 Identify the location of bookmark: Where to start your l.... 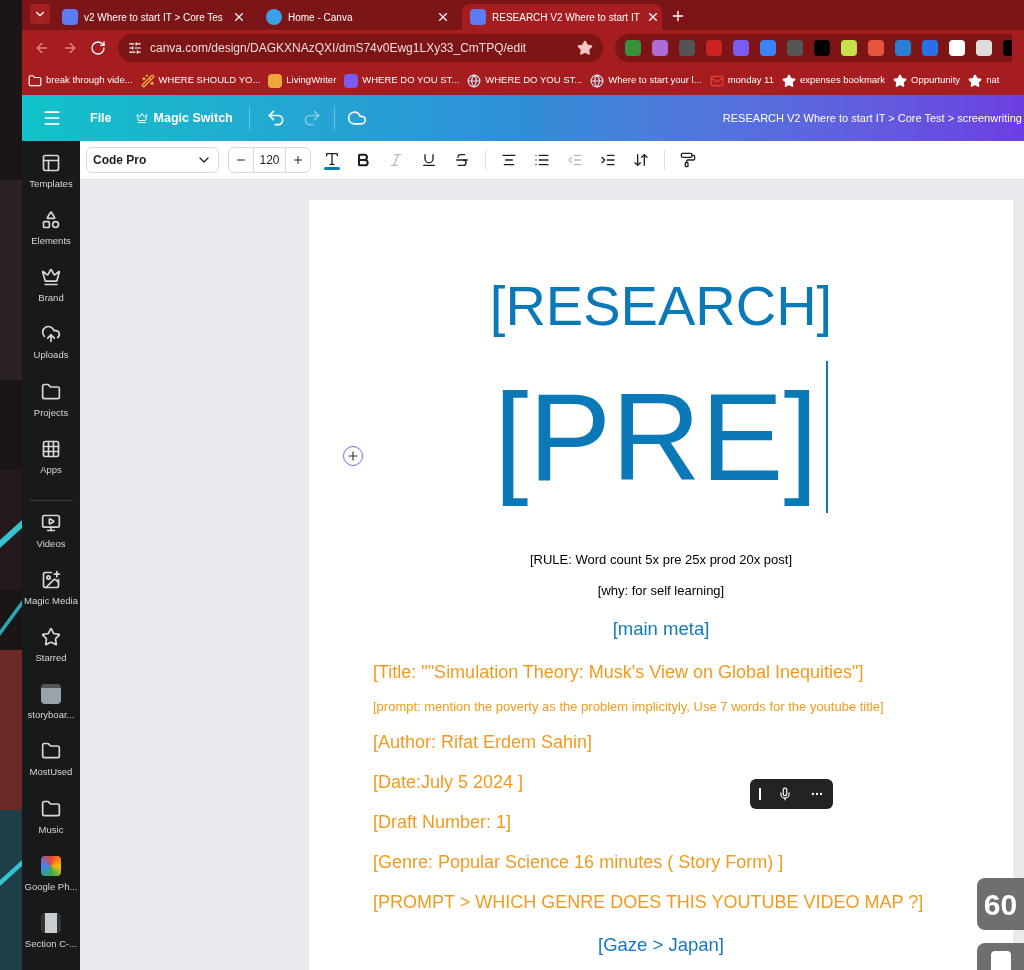
(646, 80).